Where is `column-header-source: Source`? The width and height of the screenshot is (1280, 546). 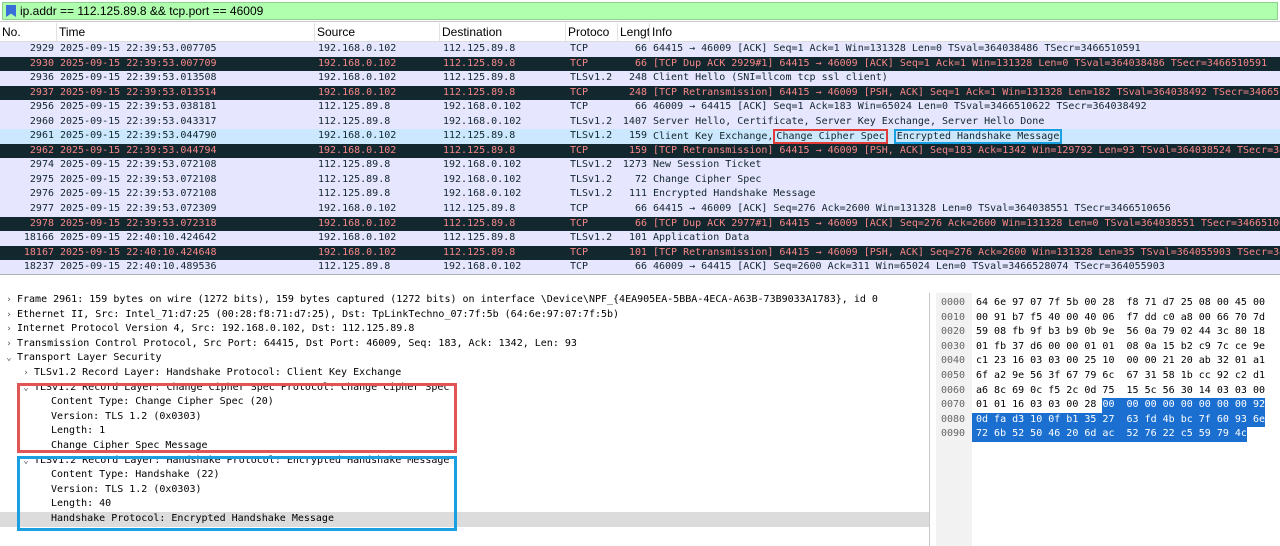 column-header-source: Source is located at coordinates (377, 32).